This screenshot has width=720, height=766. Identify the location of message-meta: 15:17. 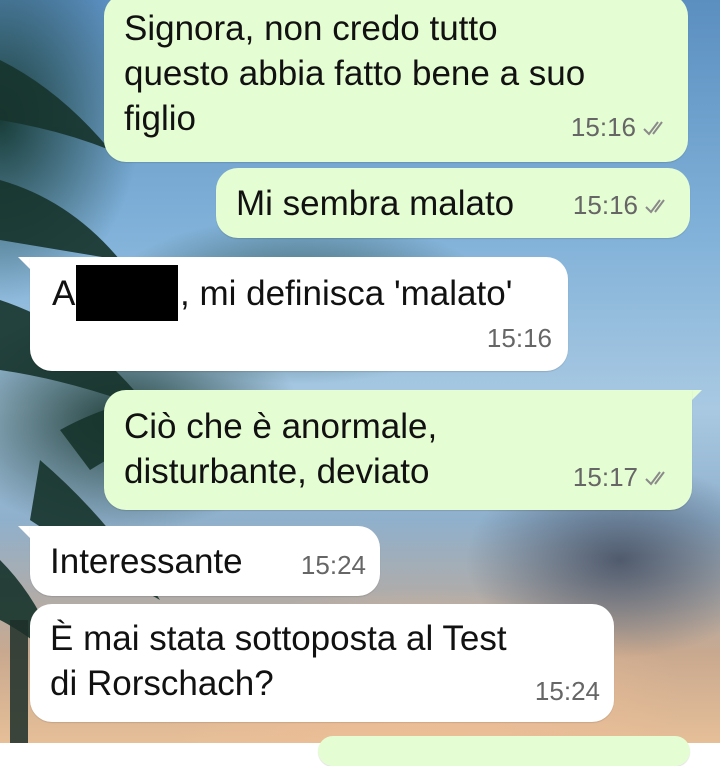
(622, 477).